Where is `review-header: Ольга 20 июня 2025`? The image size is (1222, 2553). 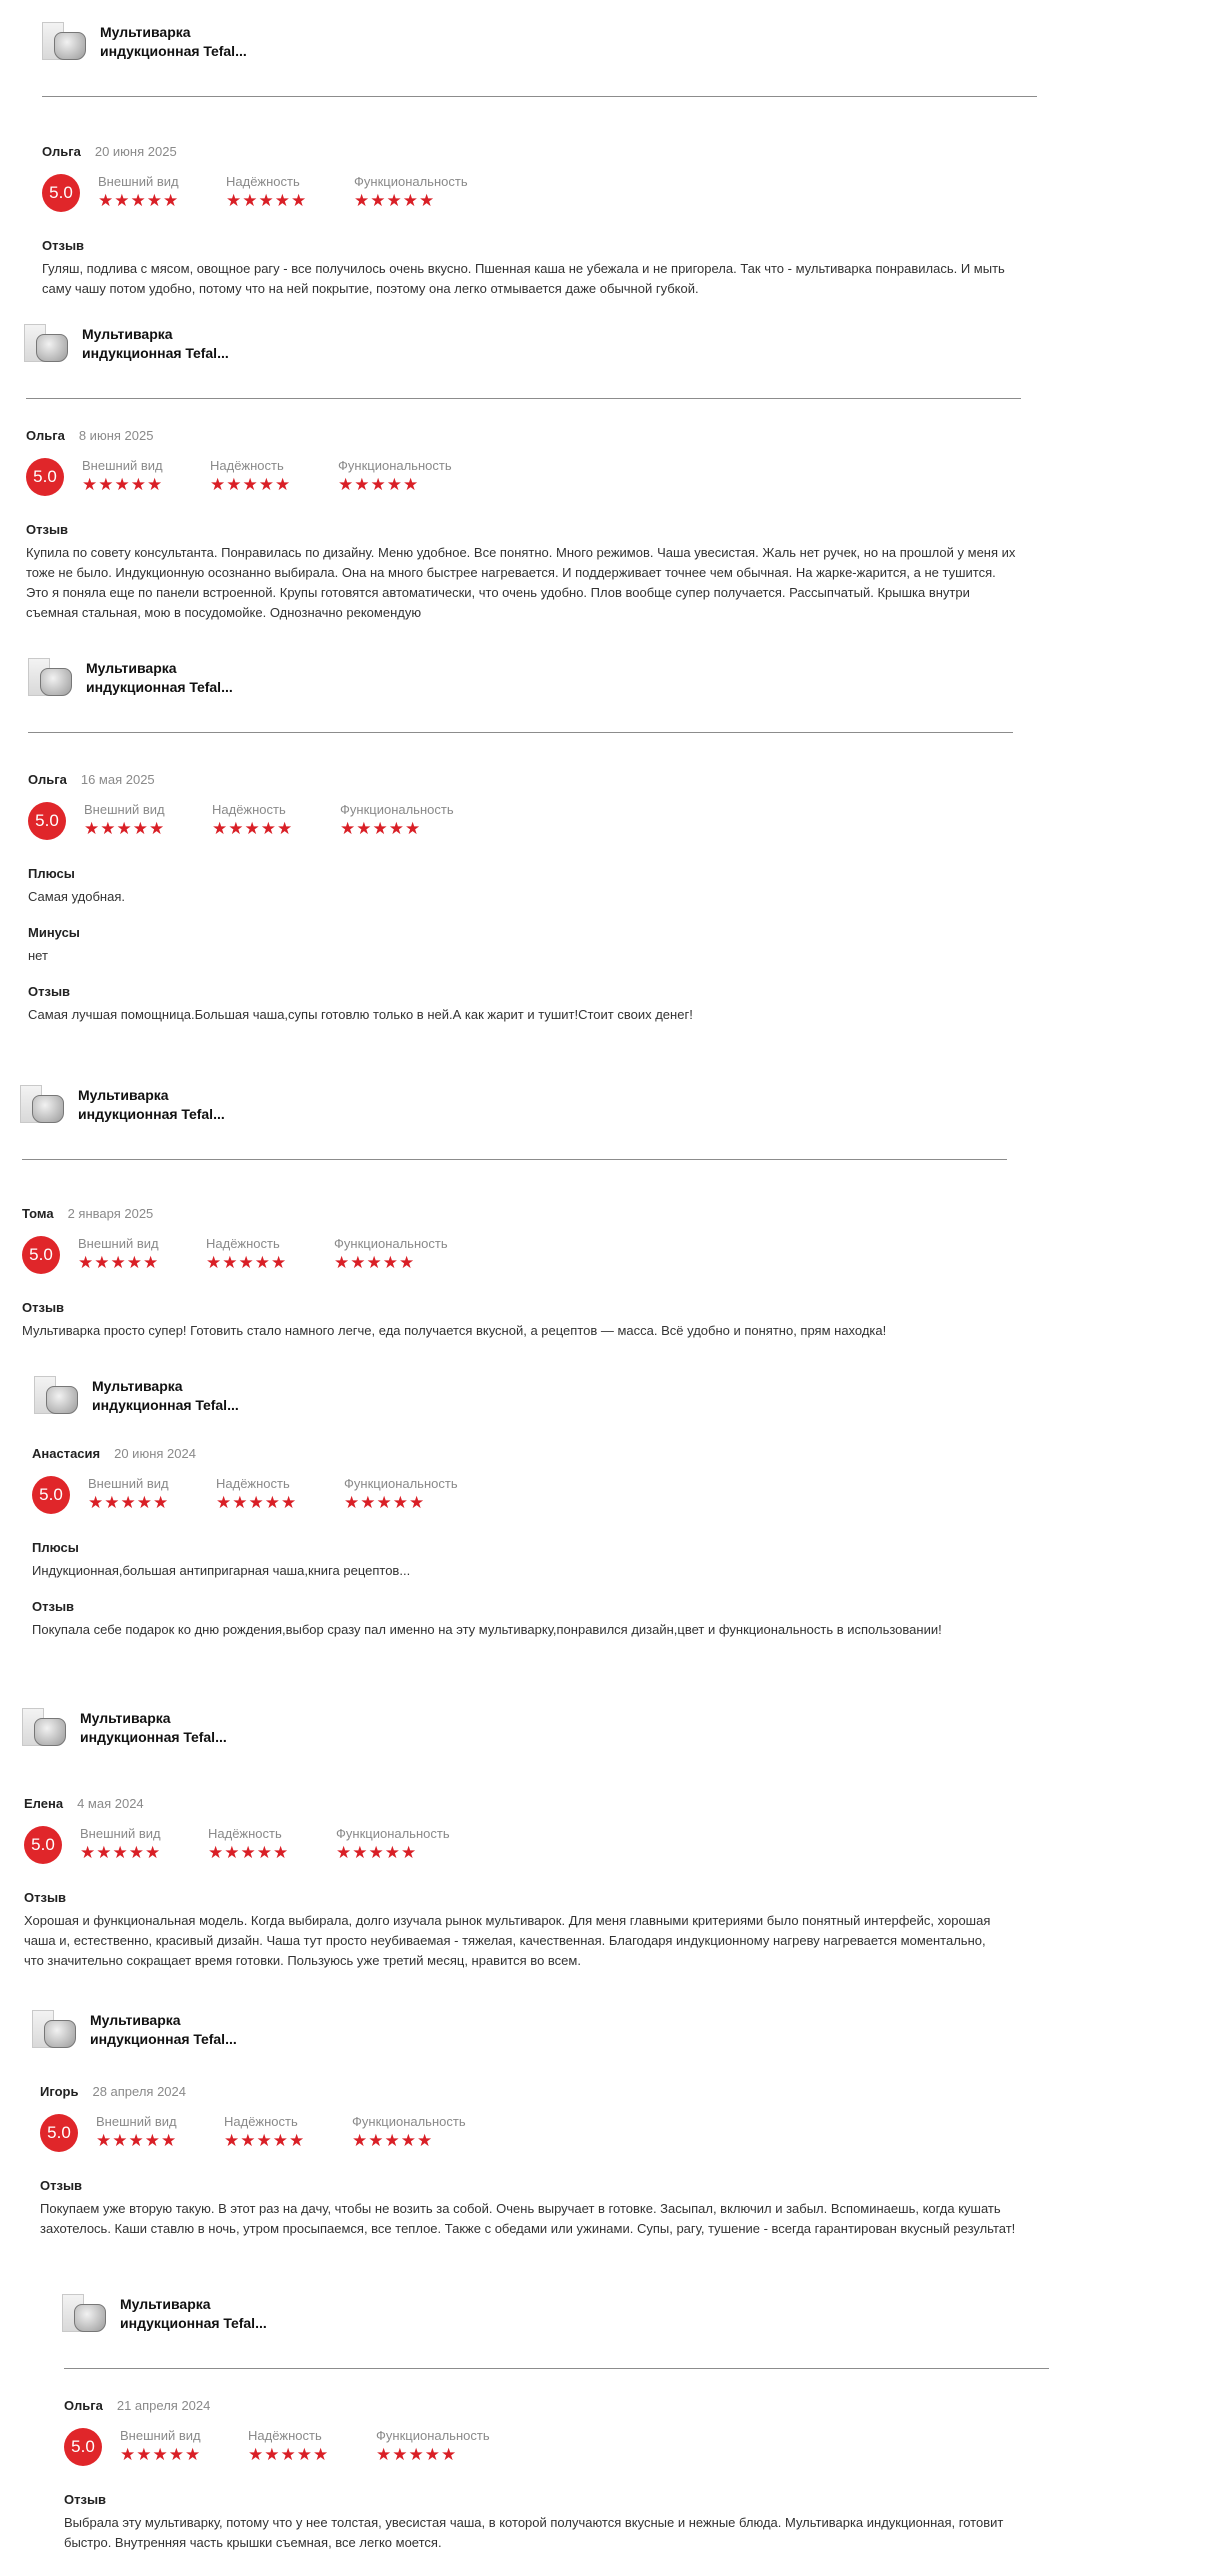
review-header: Ольга 20 июня 2025 is located at coordinates (539, 153).